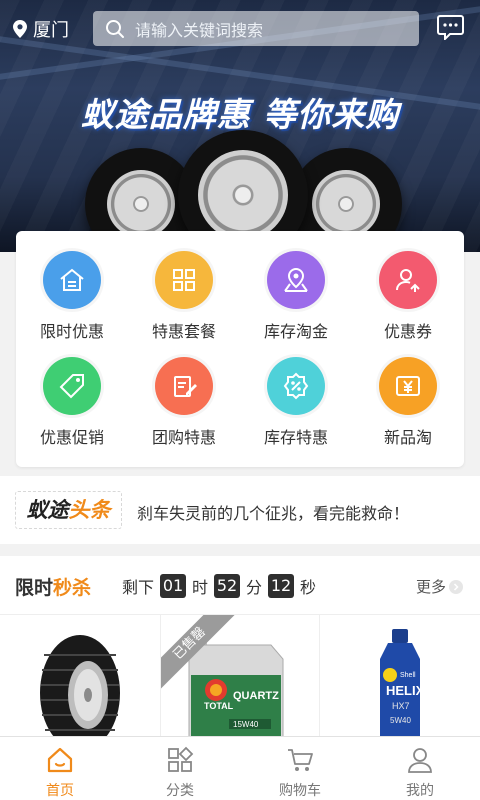 Image resolution: width=480 pixels, height=800 pixels. What do you see at coordinates (71, 437) in the screenshot?
I see `category-label: 优惠促销` at bounding box center [71, 437].